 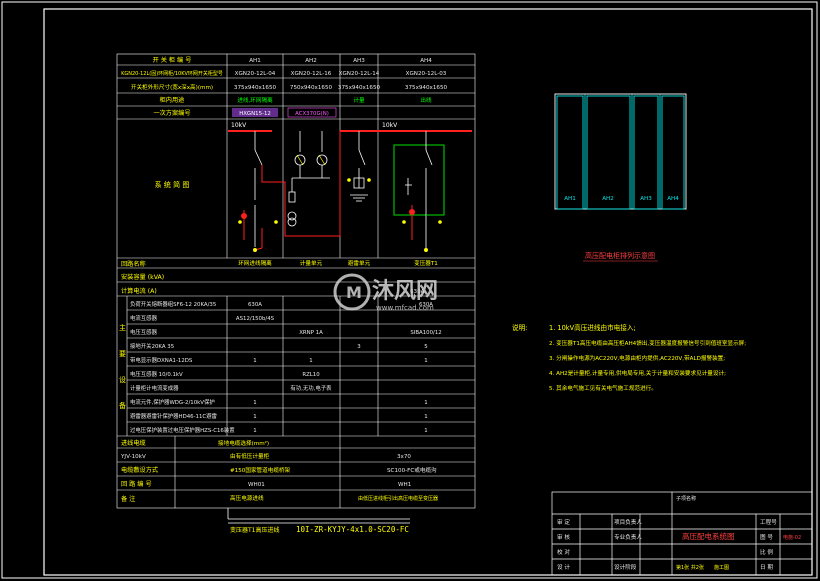 What do you see at coordinates (122, 327) in the screenshot?
I see `svg-text: 主` at bounding box center [122, 327].